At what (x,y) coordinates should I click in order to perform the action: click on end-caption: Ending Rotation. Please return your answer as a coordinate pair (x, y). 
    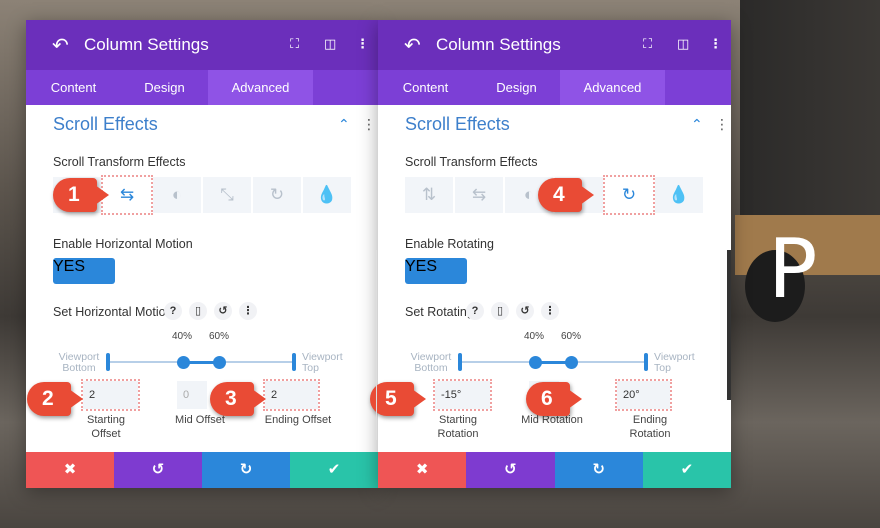
    Looking at the image, I should click on (650, 427).